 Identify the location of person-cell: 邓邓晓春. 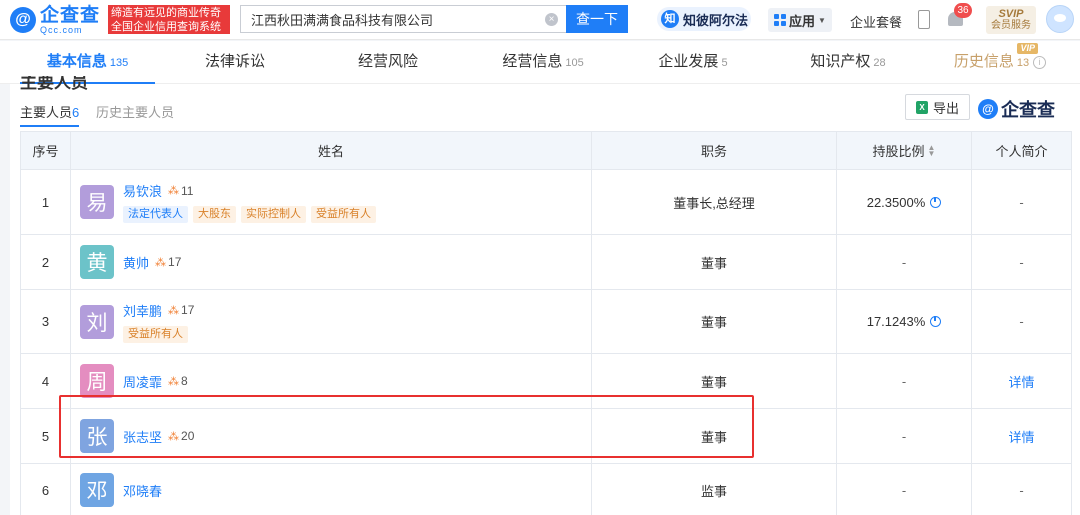
(331, 489).